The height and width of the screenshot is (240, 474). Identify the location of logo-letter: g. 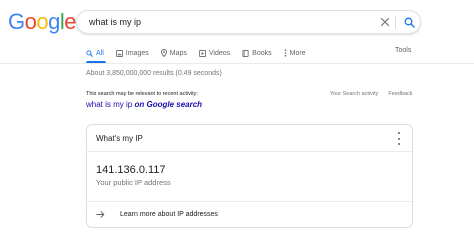
(54, 21).